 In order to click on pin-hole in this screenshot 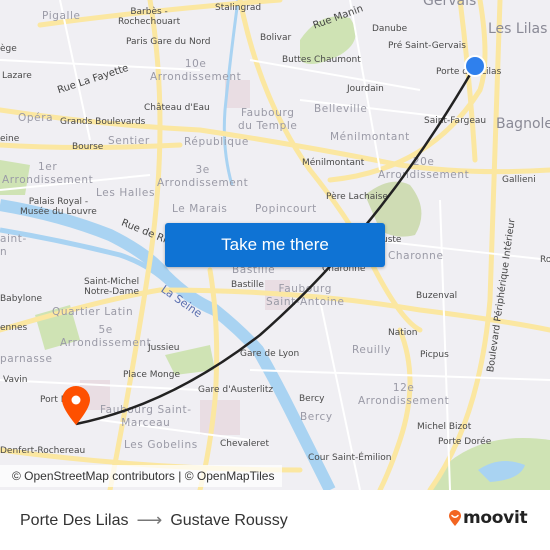, I will do `click(76, 400)`.